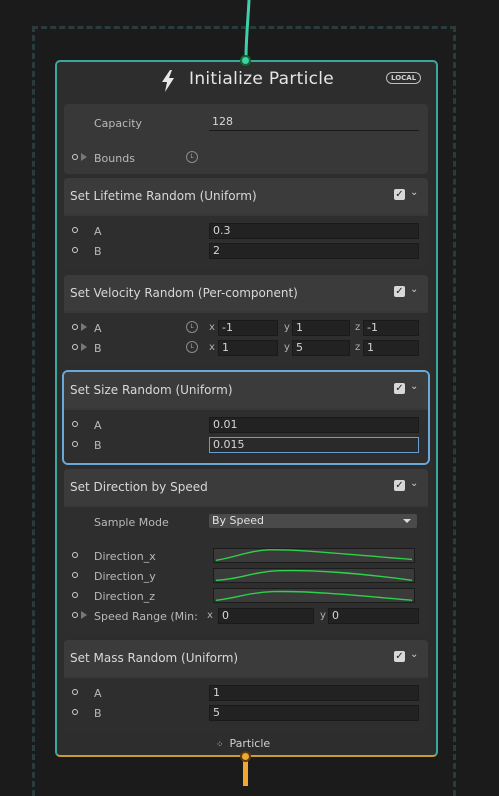 The height and width of the screenshot is (796, 499). What do you see at coordinates (391, 348) in the screenshot?
I see `param-b-z-field: 1` at bounding box center [391, 348].